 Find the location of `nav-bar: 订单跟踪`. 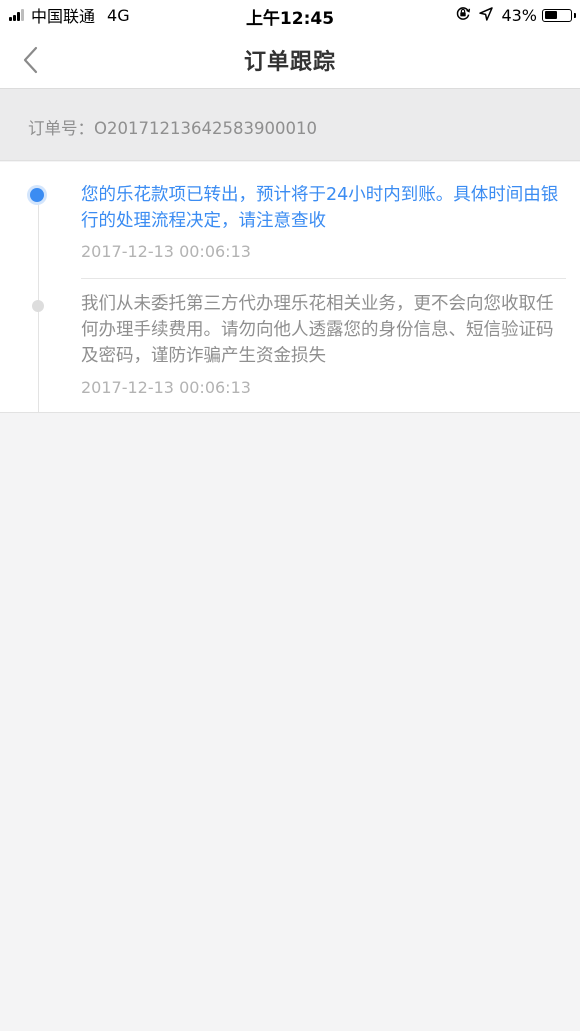

nav-bar: 订单跟踪 is located at coordinates (290, 59).